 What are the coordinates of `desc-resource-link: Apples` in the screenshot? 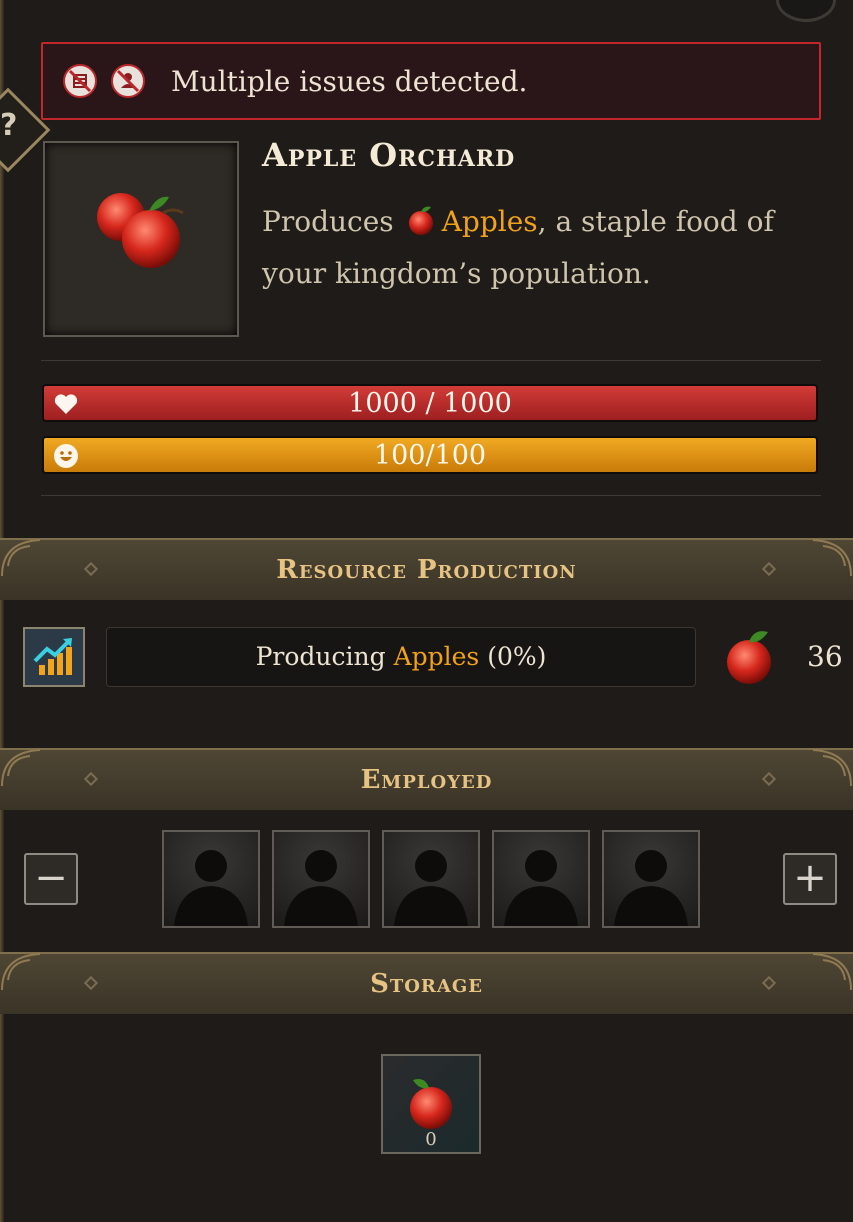 It's located at (490, 221).